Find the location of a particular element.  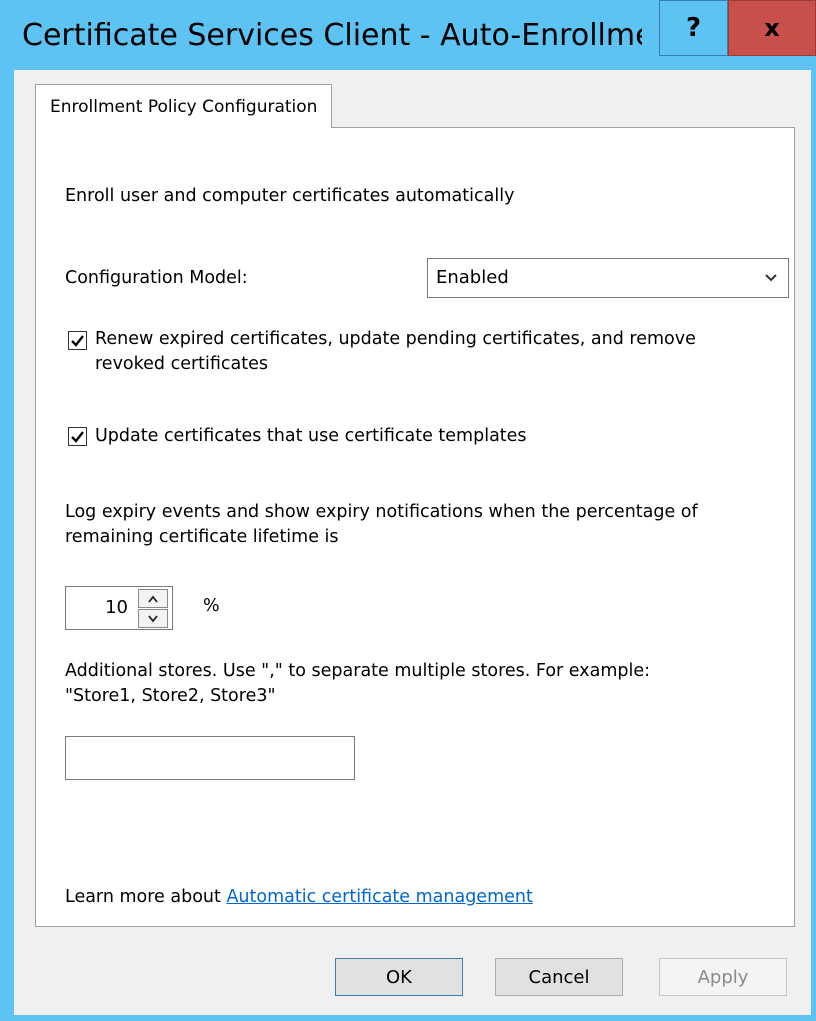

close-icon: x is located at coordinates (772, 28).